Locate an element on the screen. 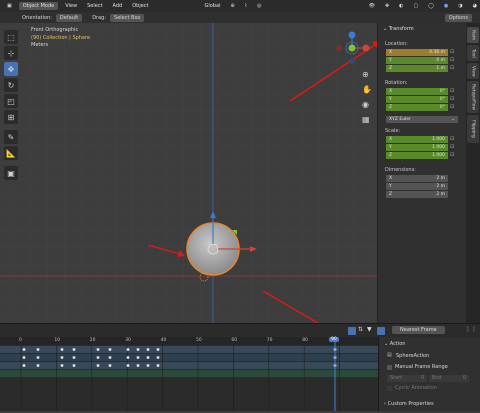 The image size is (480, 413). tab-retopoflow: RetopoFlow is located at coordinates (473, 97).